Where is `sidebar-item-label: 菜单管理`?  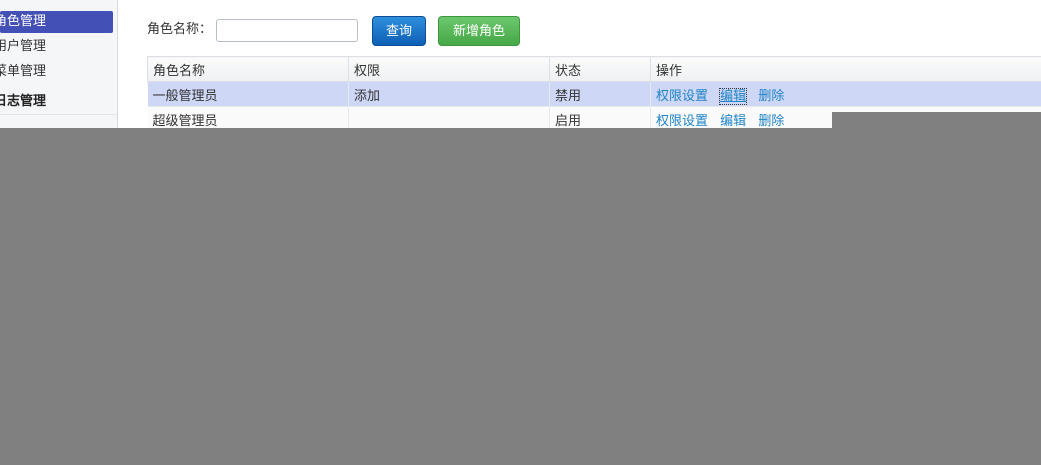
sidebar-item-label: 菜单管理 is located at coordinates (23, 71).